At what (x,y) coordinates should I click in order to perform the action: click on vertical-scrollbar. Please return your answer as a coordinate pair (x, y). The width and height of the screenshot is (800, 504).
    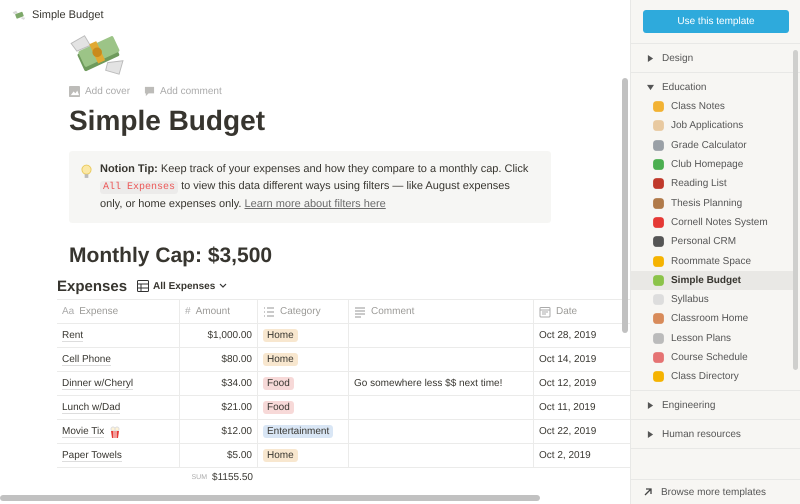
    Looking at the image, I should click on (625, 205).